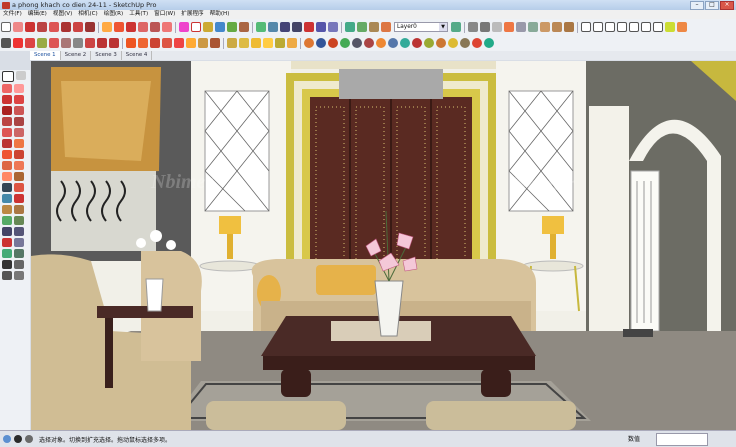  Describe the element at coordinates (19, 176) in the screenshot. I see `tape-icon` at that location.